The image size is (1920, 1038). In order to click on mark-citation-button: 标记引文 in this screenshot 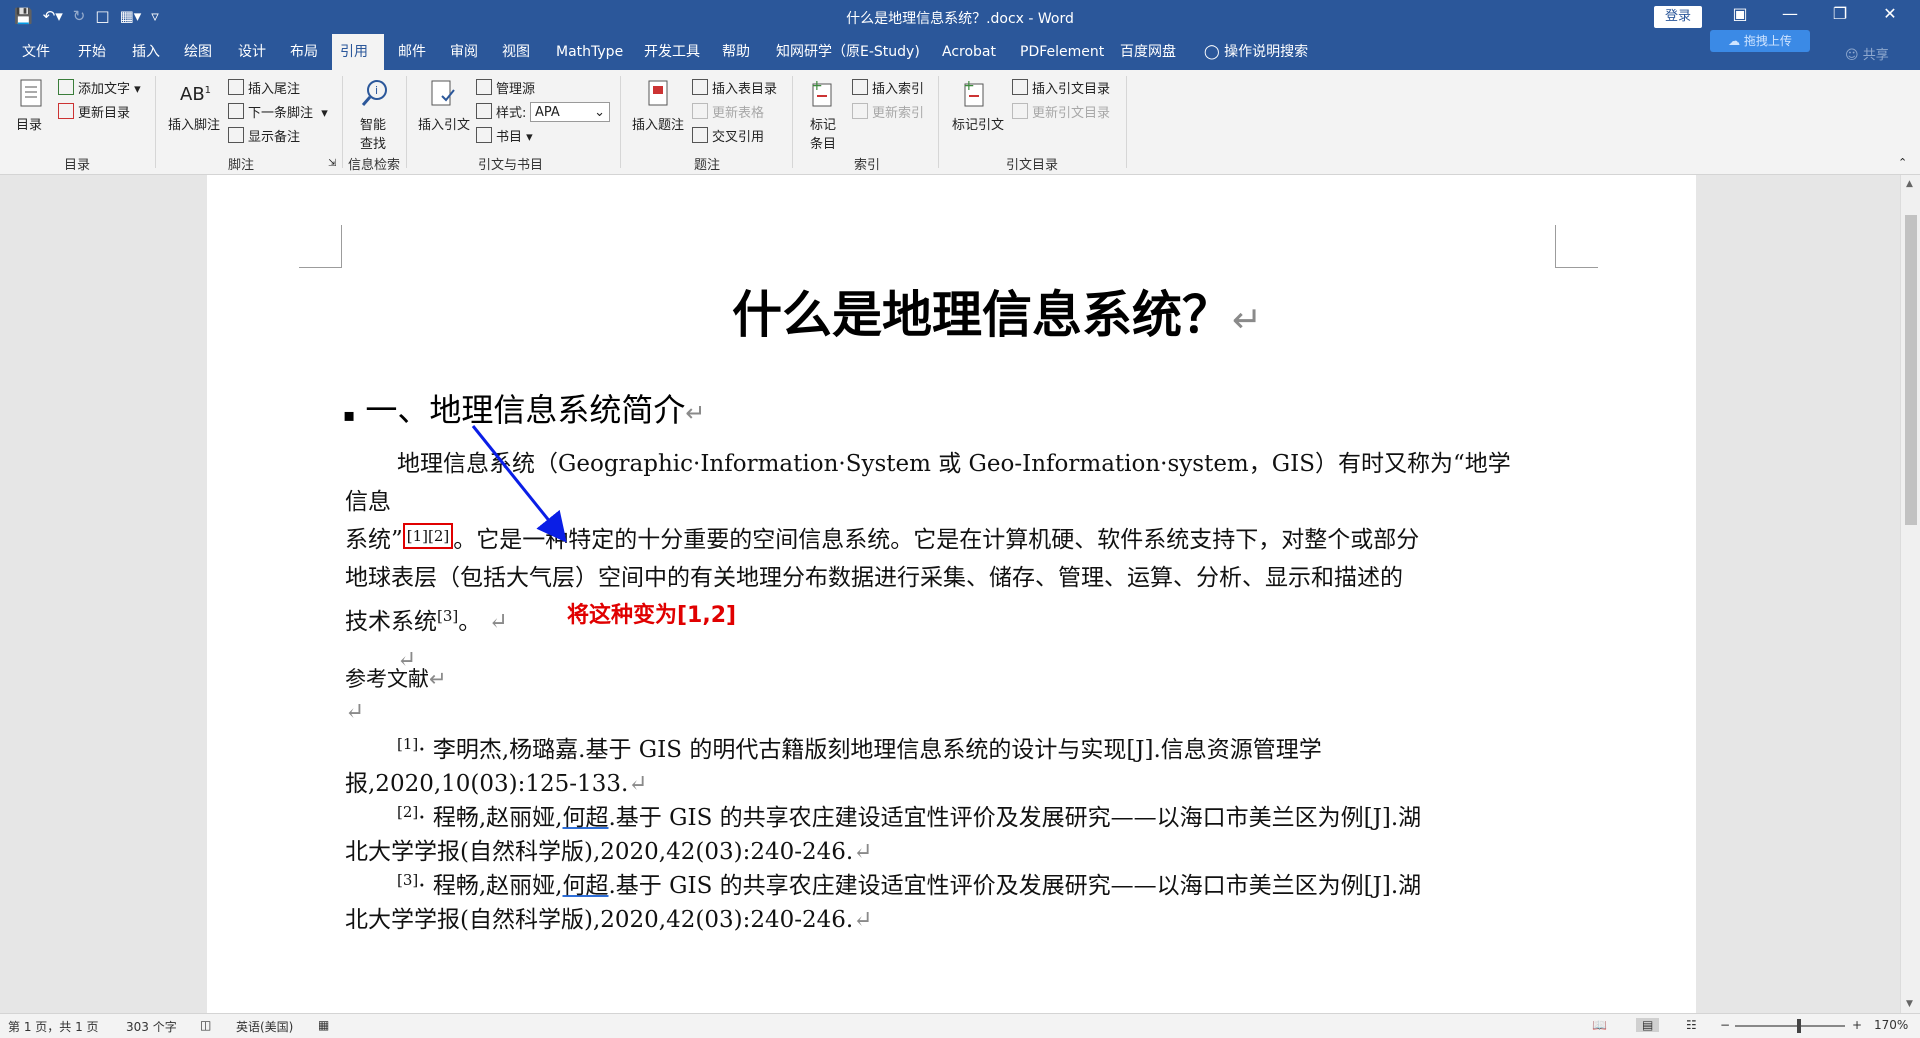, I will do `click(978, 123)`.